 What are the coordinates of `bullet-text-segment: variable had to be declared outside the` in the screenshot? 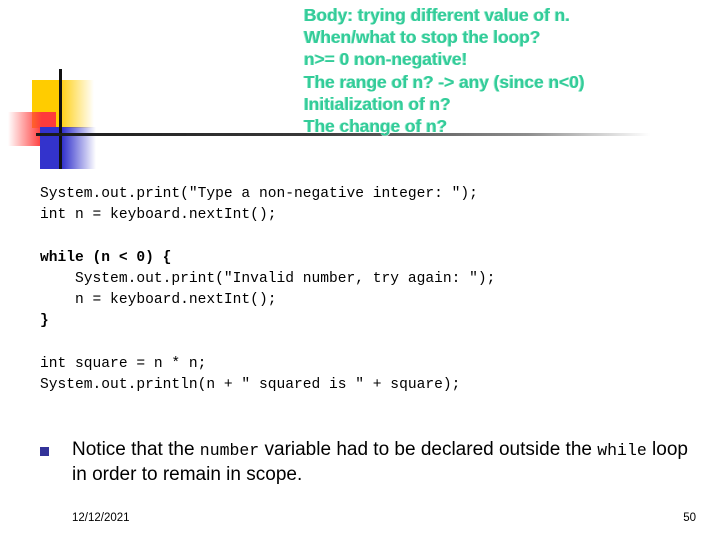 It's located at (428, 449).